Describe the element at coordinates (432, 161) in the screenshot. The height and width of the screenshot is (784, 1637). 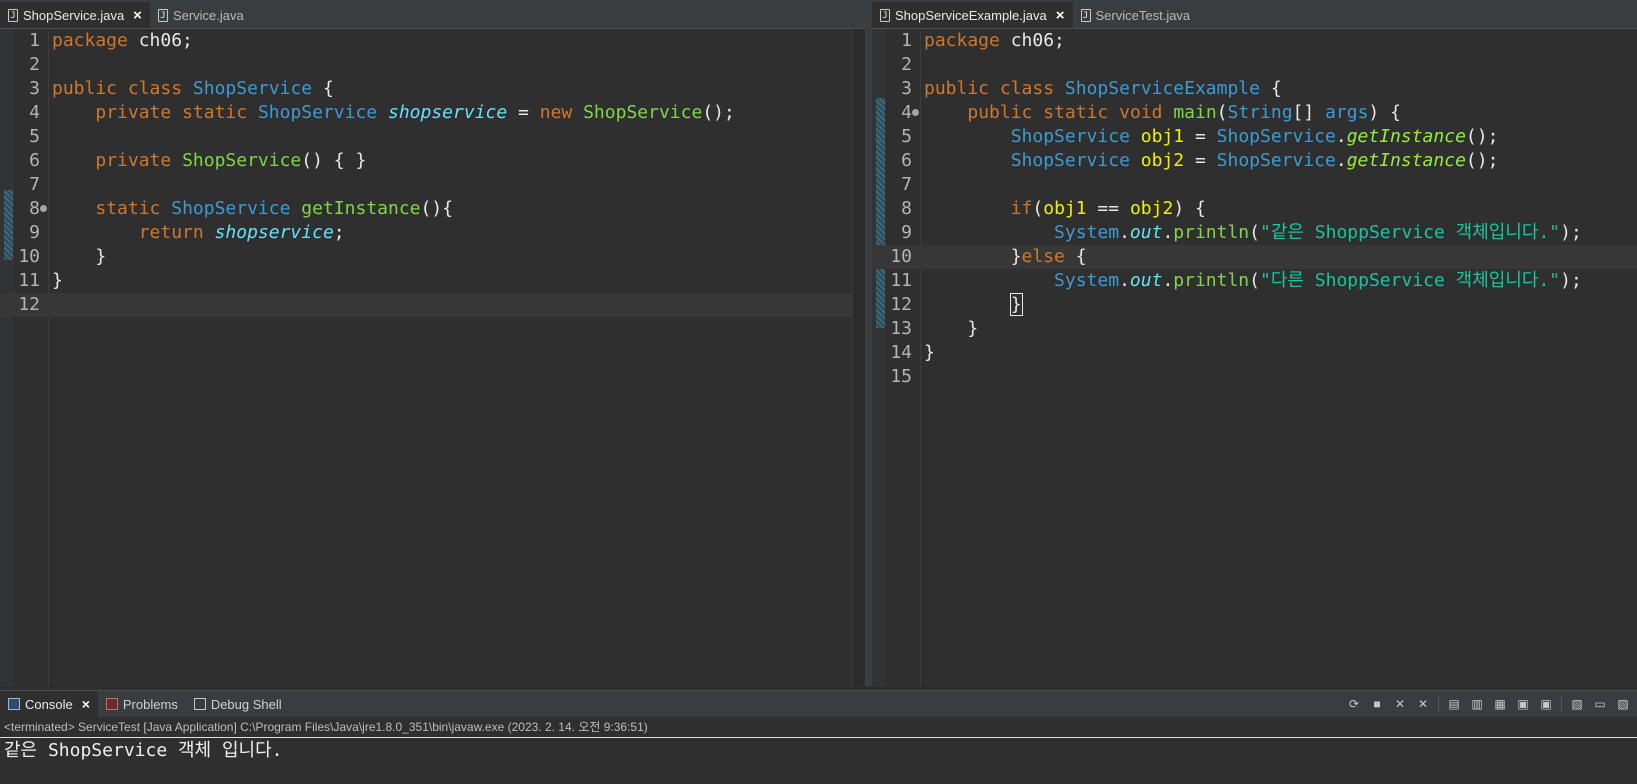
I see `code-line: 6 private ShopService() { }` at that location.